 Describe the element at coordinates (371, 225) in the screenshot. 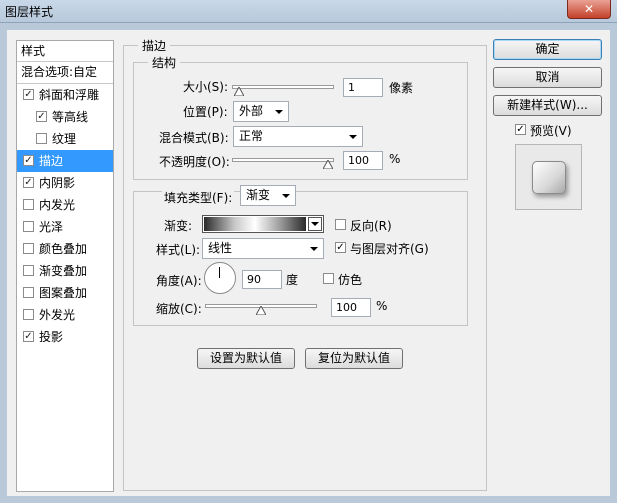

I see `reverse-label: 反向(R)` at that location.